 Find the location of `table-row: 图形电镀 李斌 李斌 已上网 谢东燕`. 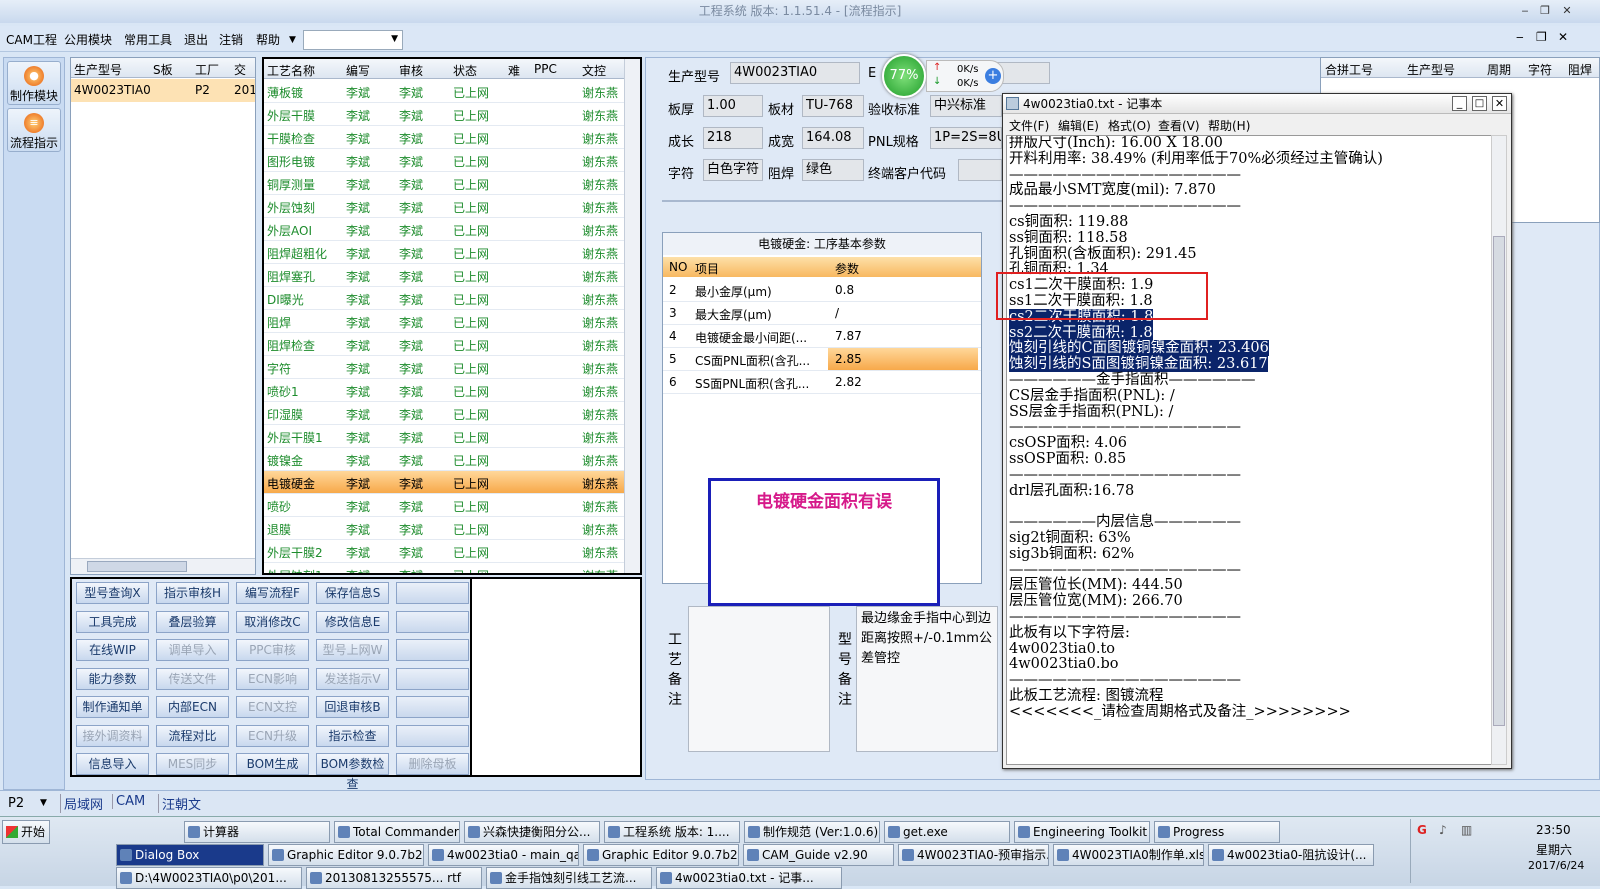

table-row: 图形电镀 李斌 李斌 已上网 谢东燕 is located at coordinates (452, 160).